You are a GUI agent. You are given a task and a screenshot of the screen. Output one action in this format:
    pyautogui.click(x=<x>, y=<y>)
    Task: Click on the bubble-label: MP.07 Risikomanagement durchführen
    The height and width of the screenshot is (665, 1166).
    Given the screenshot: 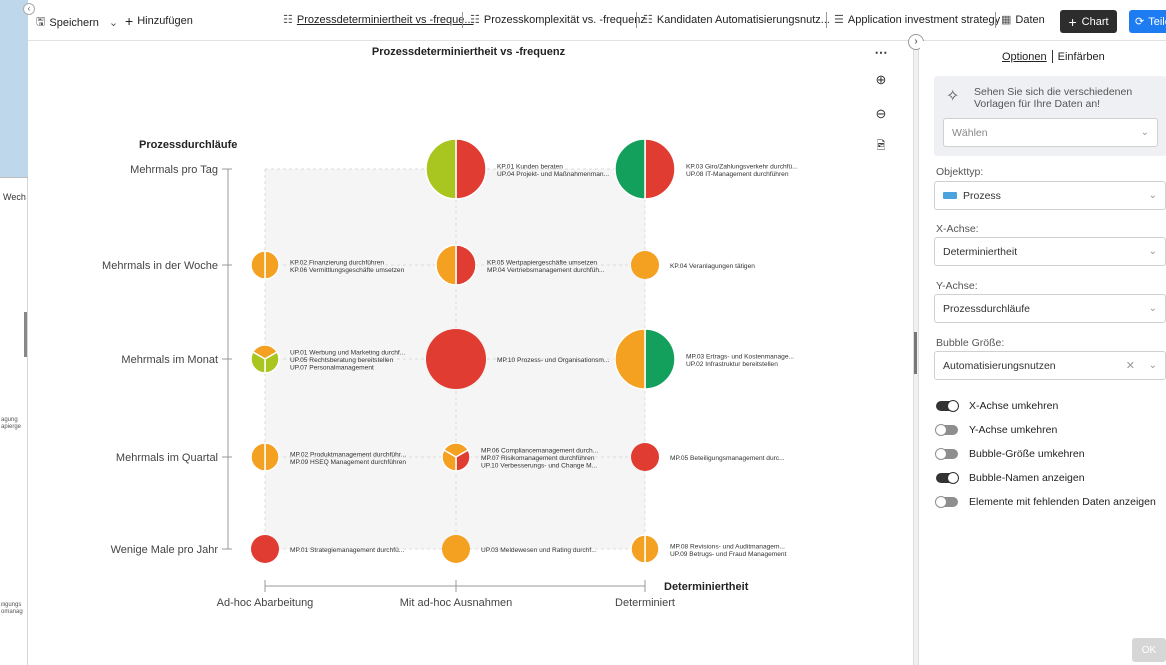 What is the action you would take?
    pyautogui.click(x=538, y=458)
    